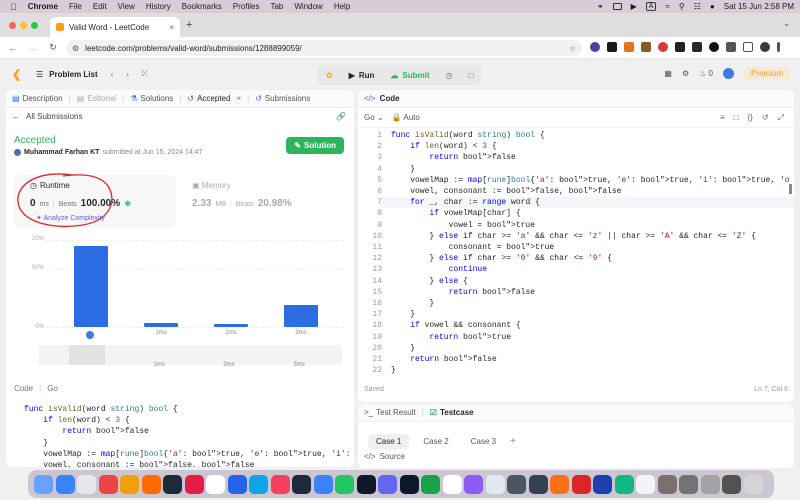  What do you see at coordinates (765, 118) in the screenshot?
I see `reset-icon: ↺` at bounding box center [765, 118].